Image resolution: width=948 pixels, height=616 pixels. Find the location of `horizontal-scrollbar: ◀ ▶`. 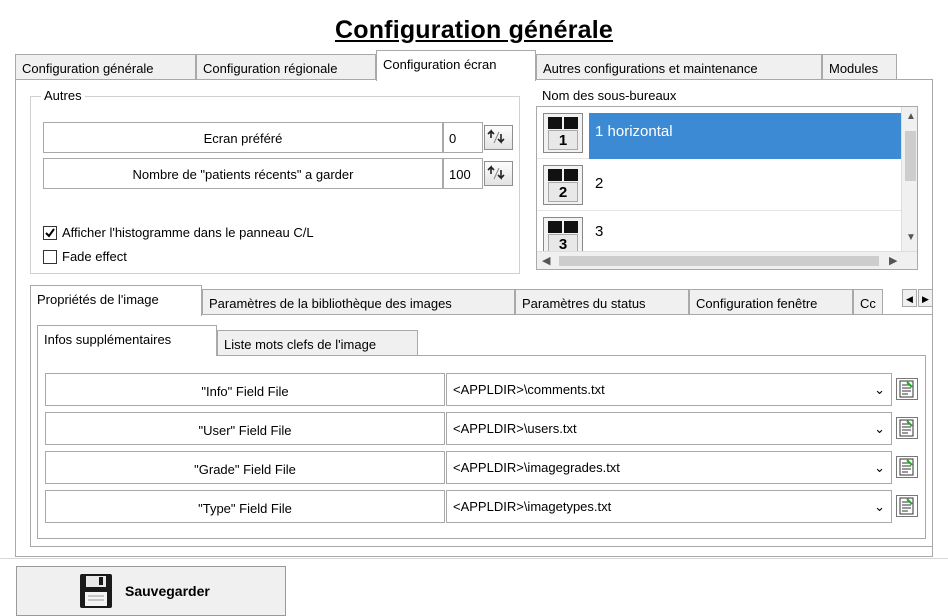

horizontal-scrollbar: ◀ ▶ is located at coordinates (727, 260).